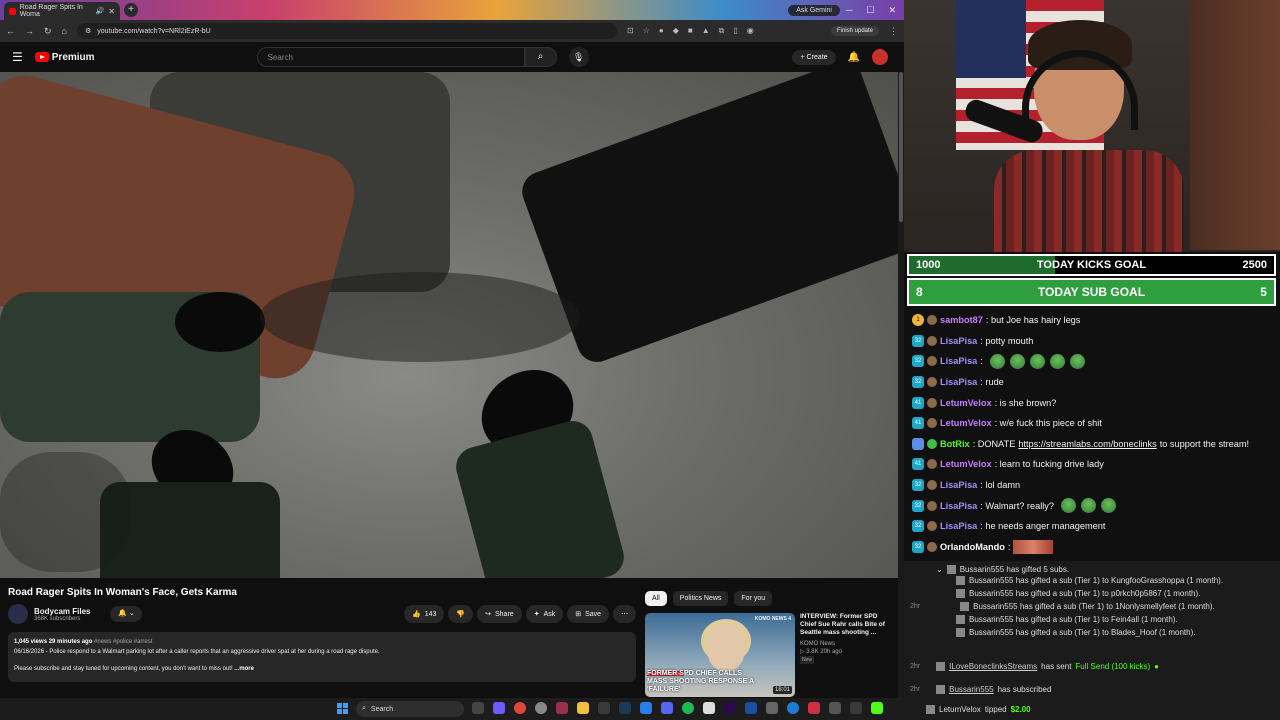 This screenshot has height=720, width=1280. Describe the element at coordinates (870, 10) in the screenshot. I see `maximize-icon: ☐` at that location.